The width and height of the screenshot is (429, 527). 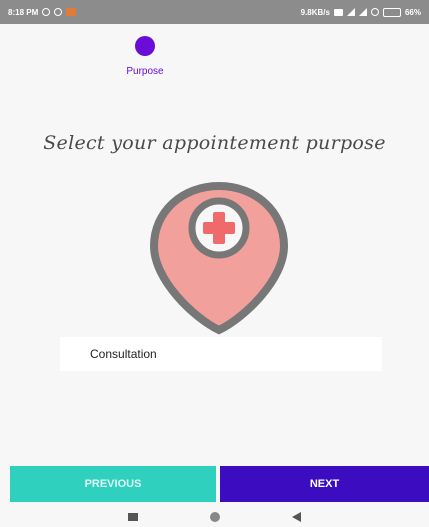 What do you see at coordinates (338, 12) in the screenshot?
I see `sim-icon` at bounding box center [338, 12].